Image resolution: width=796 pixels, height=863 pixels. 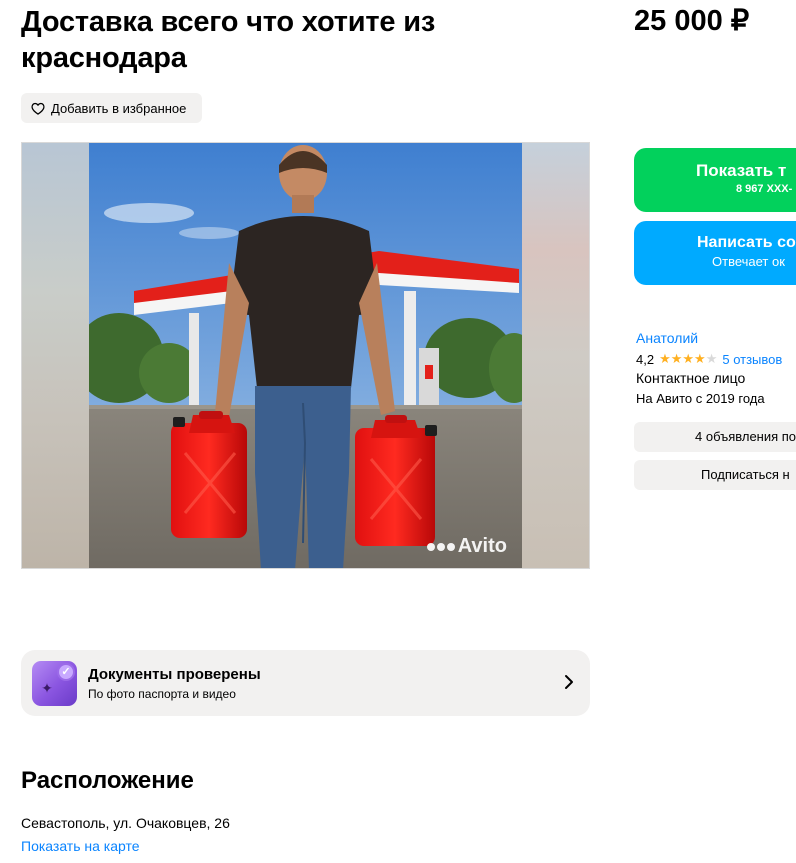 What do you see at coordinates (764, 189) in the screenshot?
I see `phone-masked: 8 967 XXX-` at bounding box center [764, 189].